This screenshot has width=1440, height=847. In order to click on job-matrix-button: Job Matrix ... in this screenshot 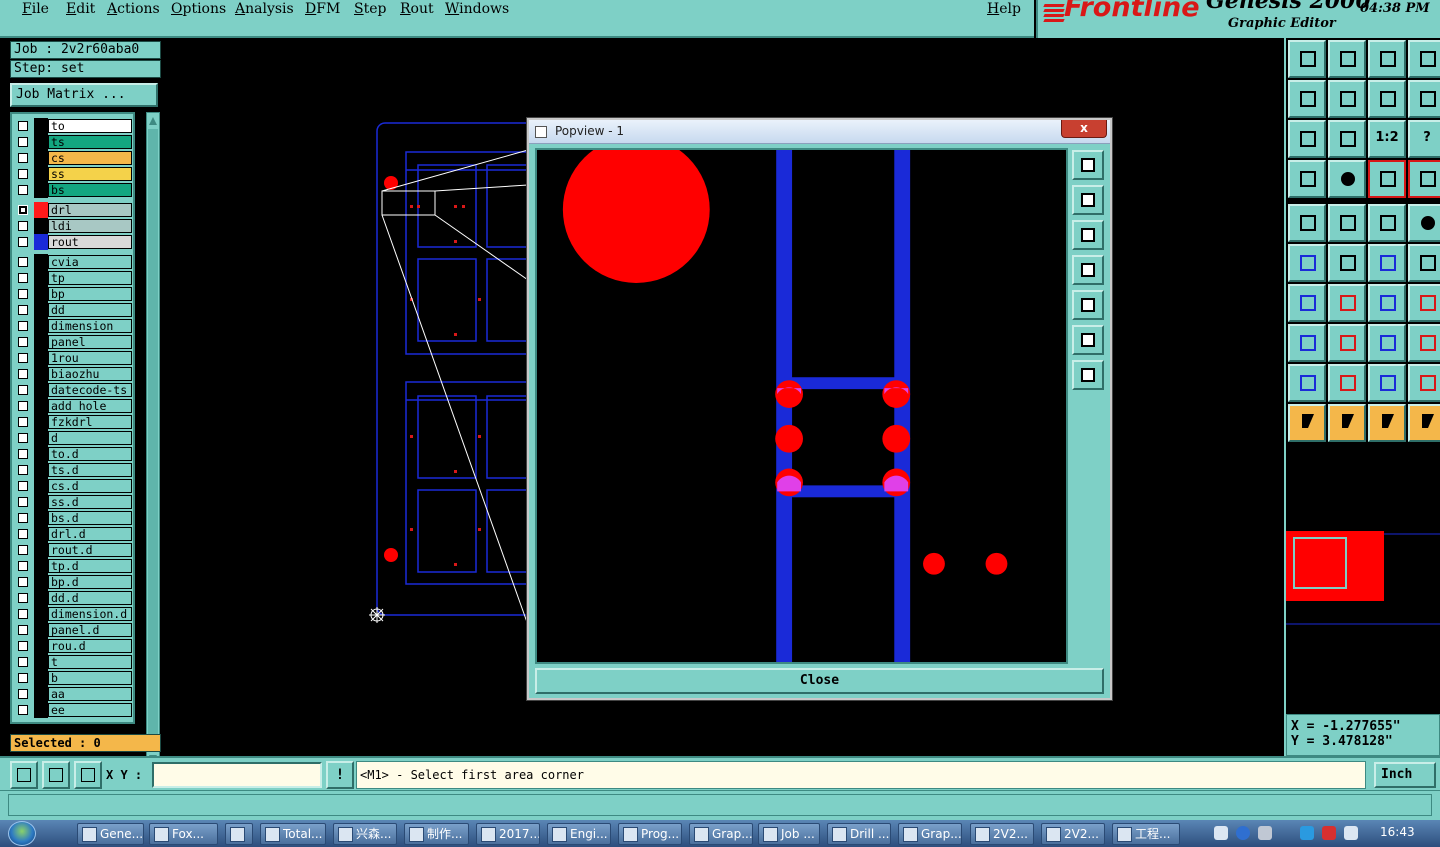, I will do `click(84, 95)`.